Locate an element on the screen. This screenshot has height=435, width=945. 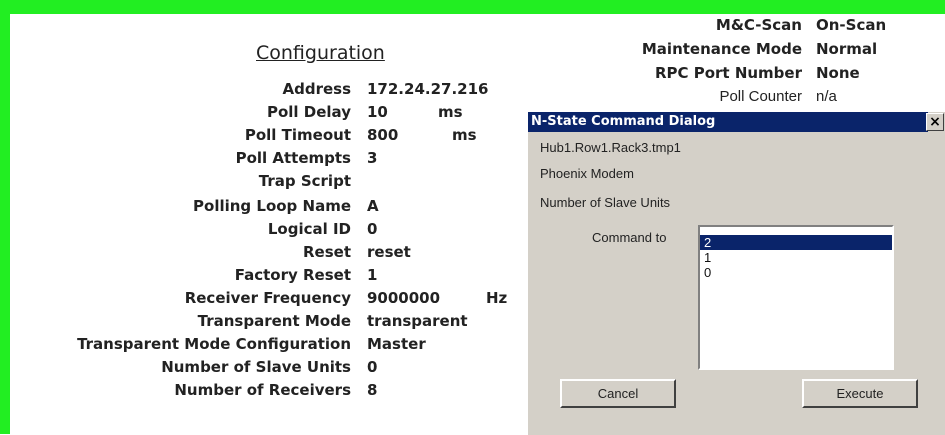
config-label: Number of Receivers is located at coordinates (262, 390).